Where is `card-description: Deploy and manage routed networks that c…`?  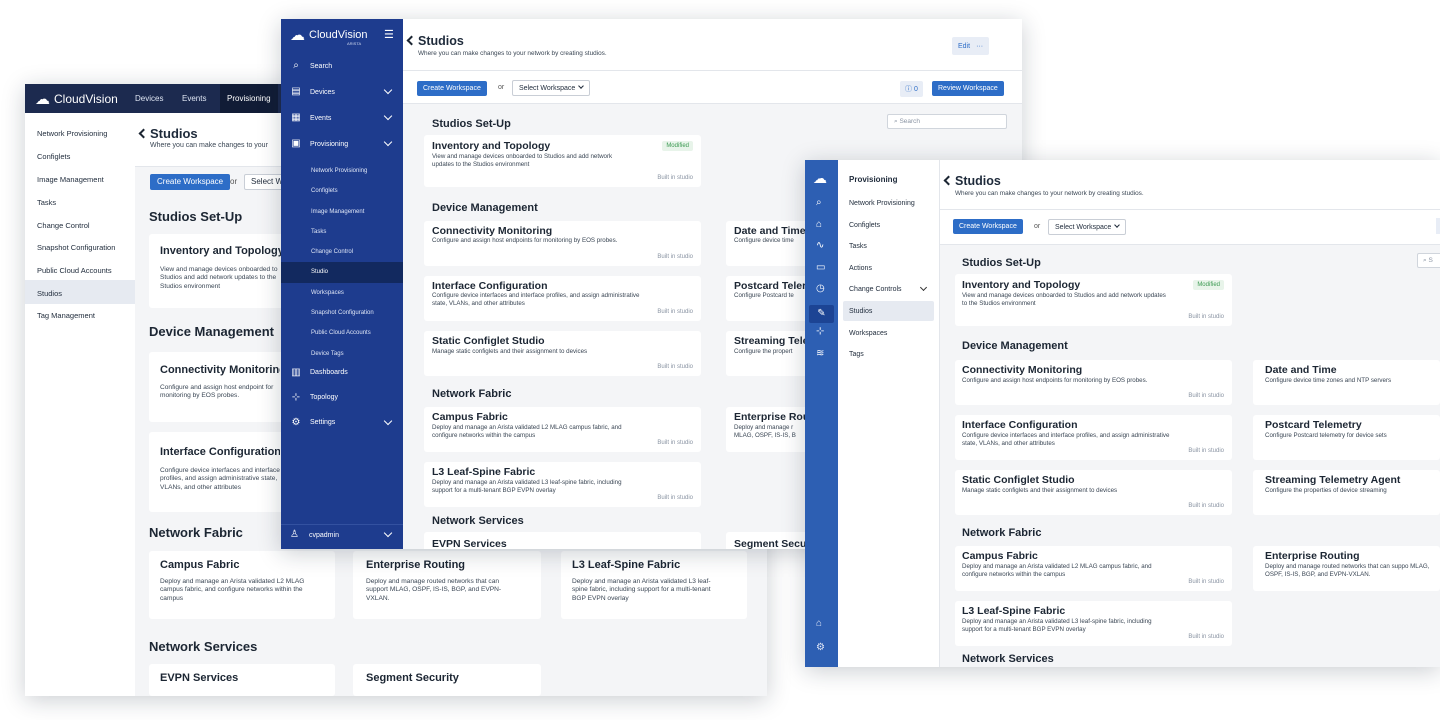 card-description: Deploy and manage routed networks that c… is located at coordinates (434, 590).